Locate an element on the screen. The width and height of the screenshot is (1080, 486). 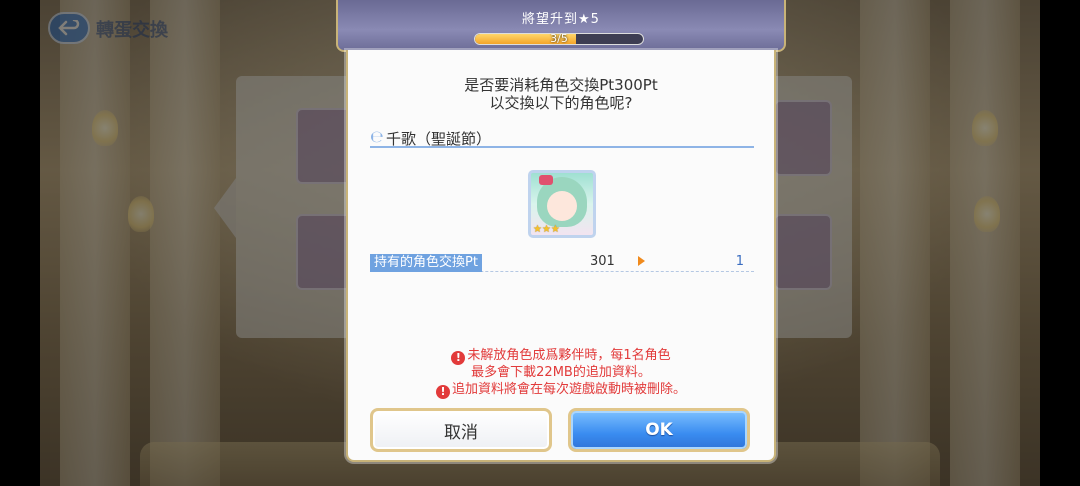
character-name-row: ℮ 千歌（聖誕節） is located at coordinates (562, 137).